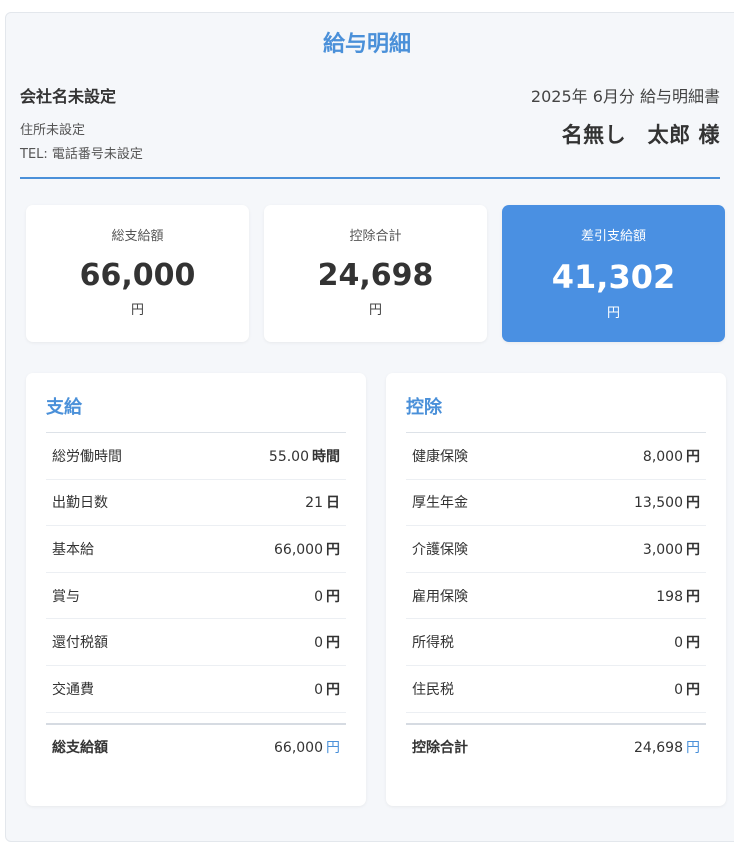 The width and height of the screenshot is (734, 842). What do you see at coordinates (433, 643) in the screenshot?
I see `row-label: 所得税` at bounding box center [433, 643].